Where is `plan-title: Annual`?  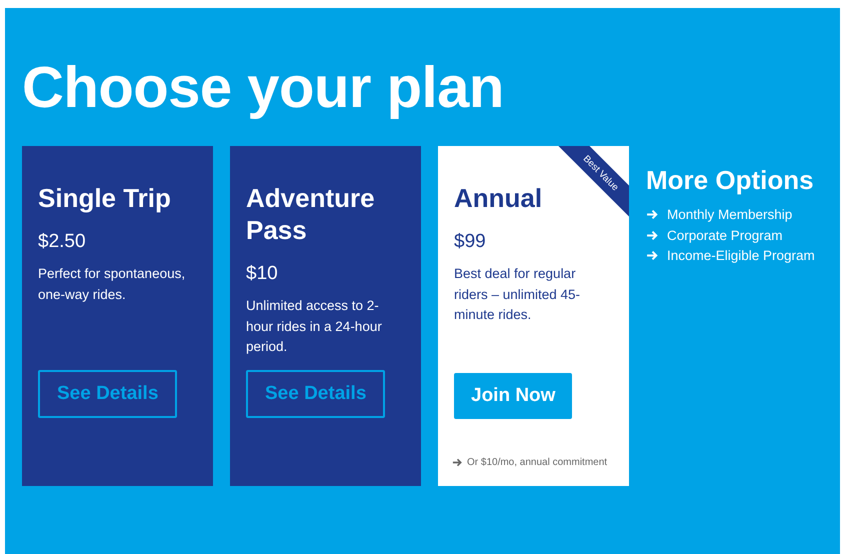 plan-title: Annual is located at coordinates (498, 198).